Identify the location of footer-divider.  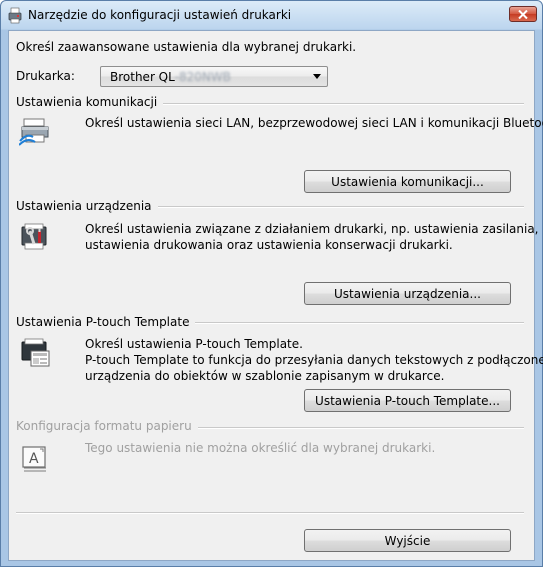
(270, 513).